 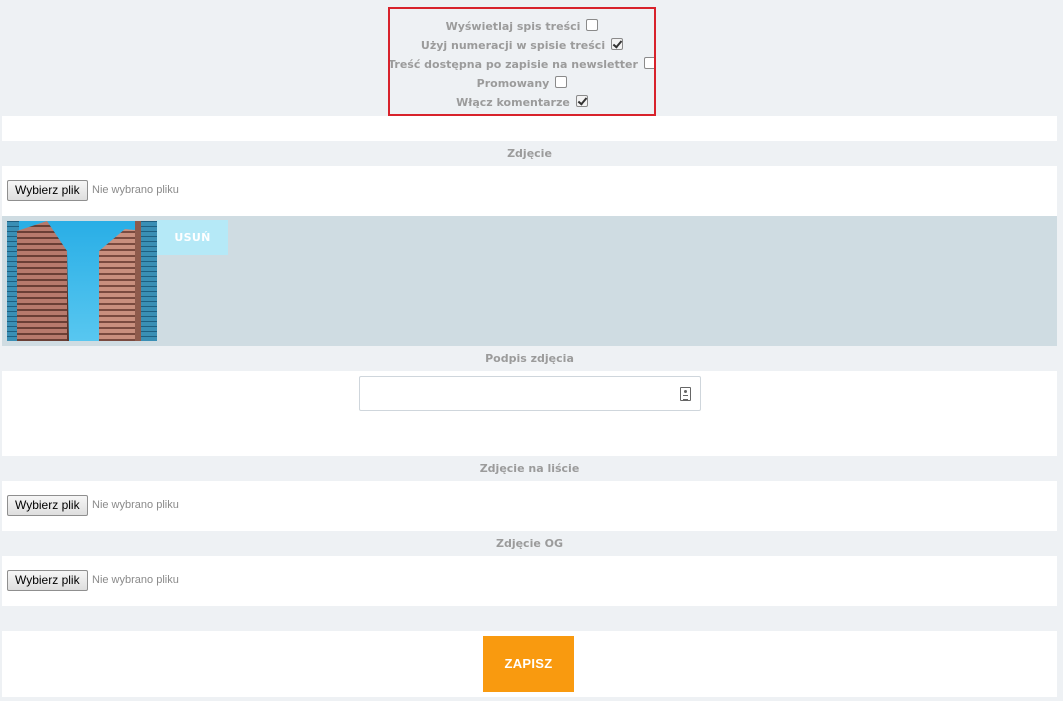 I want to click on og-photo-file-status: Nie wybrano pliku, so click(x=135, y=580).